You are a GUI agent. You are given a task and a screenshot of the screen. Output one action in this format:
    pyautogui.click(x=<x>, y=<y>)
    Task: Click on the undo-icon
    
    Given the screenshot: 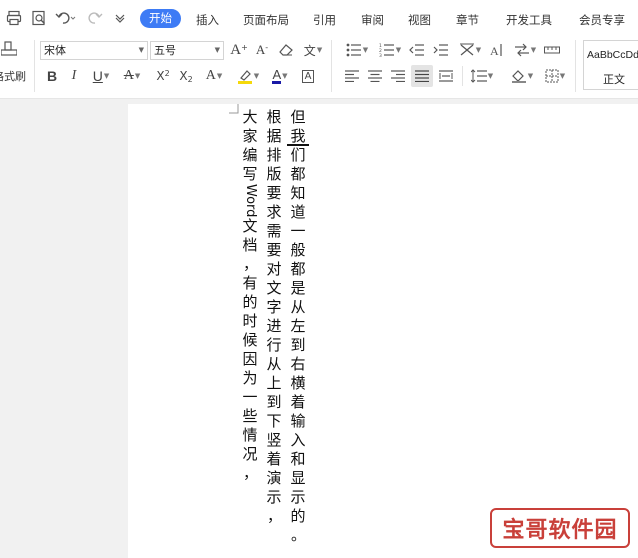 What is the action you would take?
    pyautogui.click(x=66, y=18)
    